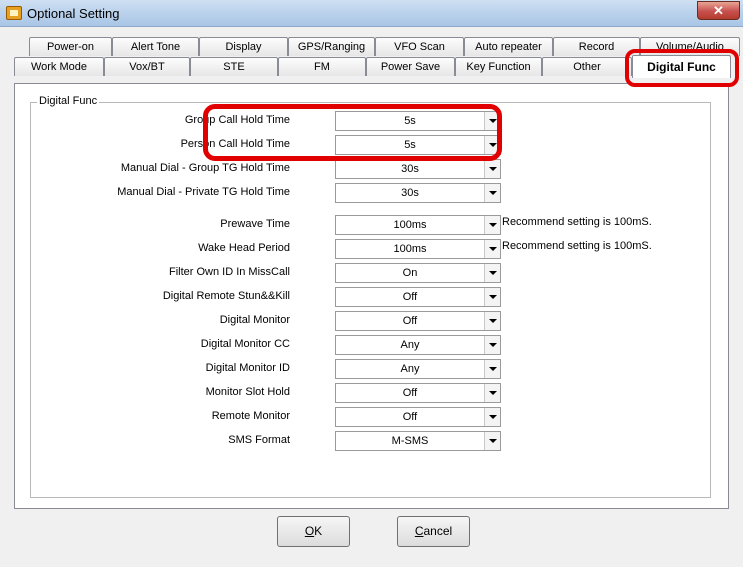 The height and width of the screenshot is (567, 743). Describe the element at coordinates (410, 66) in the screenshot. I see `tab-power-save: Power Save` at that location.